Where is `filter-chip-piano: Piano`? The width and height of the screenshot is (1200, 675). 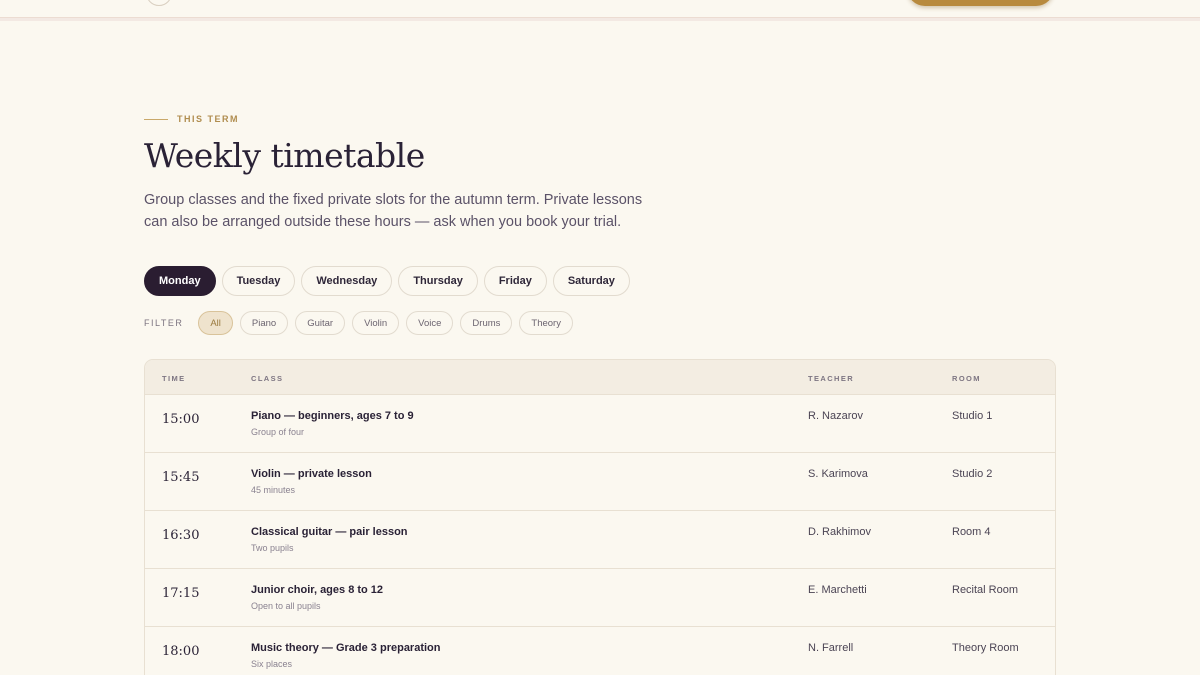 filter-chip-piano: Piano is located at coordinates (264, 323).